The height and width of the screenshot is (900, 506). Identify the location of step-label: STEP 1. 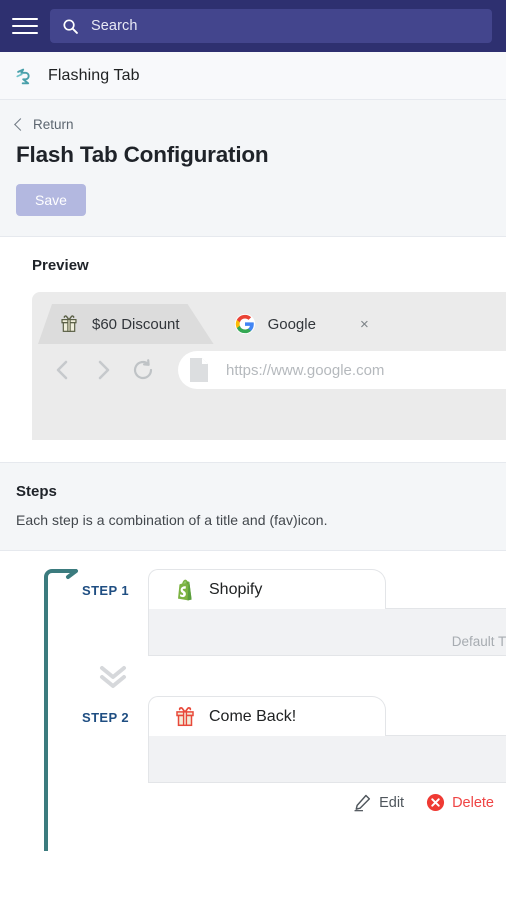
(105, 590).